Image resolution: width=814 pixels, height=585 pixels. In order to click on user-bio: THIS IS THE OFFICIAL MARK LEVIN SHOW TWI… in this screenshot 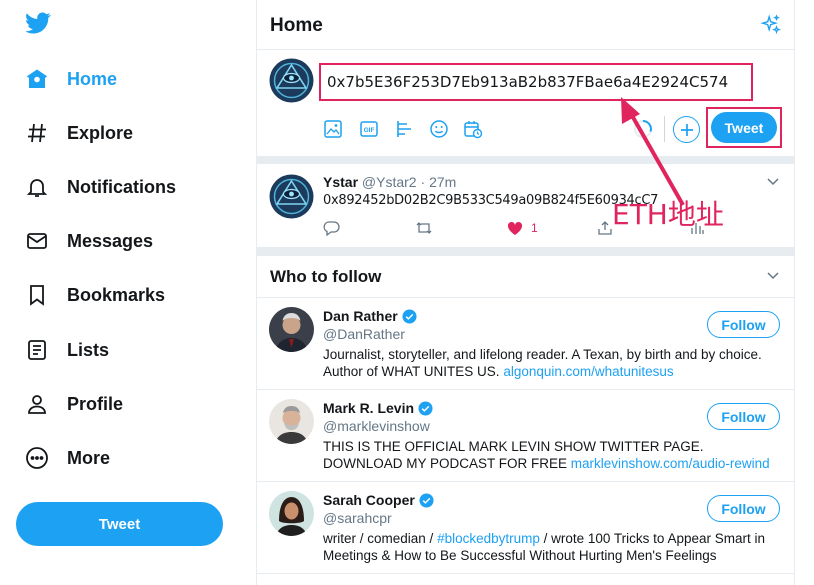, I will do `click(554, 455)`.